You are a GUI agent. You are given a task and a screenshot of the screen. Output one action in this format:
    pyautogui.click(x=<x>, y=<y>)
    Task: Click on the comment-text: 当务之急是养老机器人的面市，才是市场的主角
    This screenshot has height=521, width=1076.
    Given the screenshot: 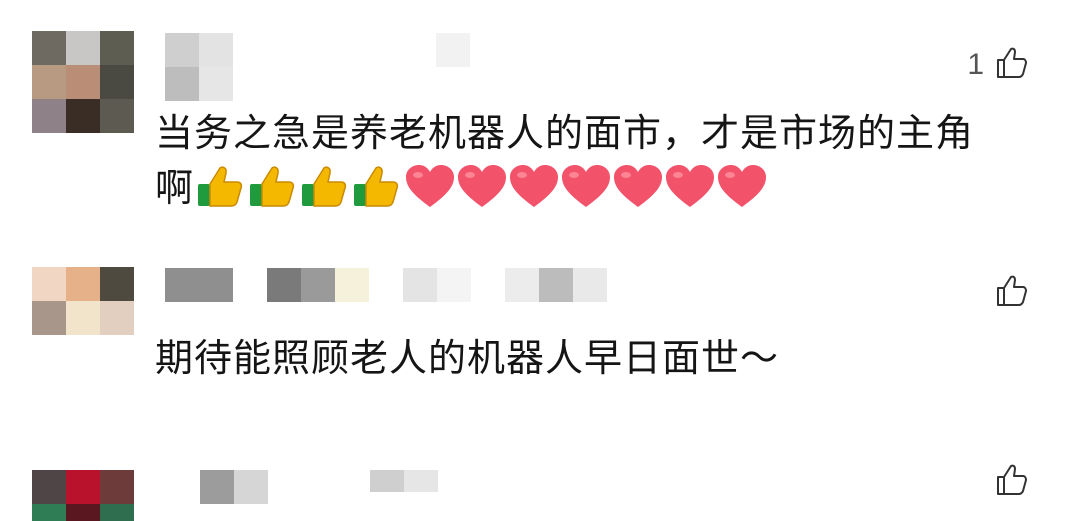 What is the action you would take?
    pyautogui.click(x=595, y=133)
    